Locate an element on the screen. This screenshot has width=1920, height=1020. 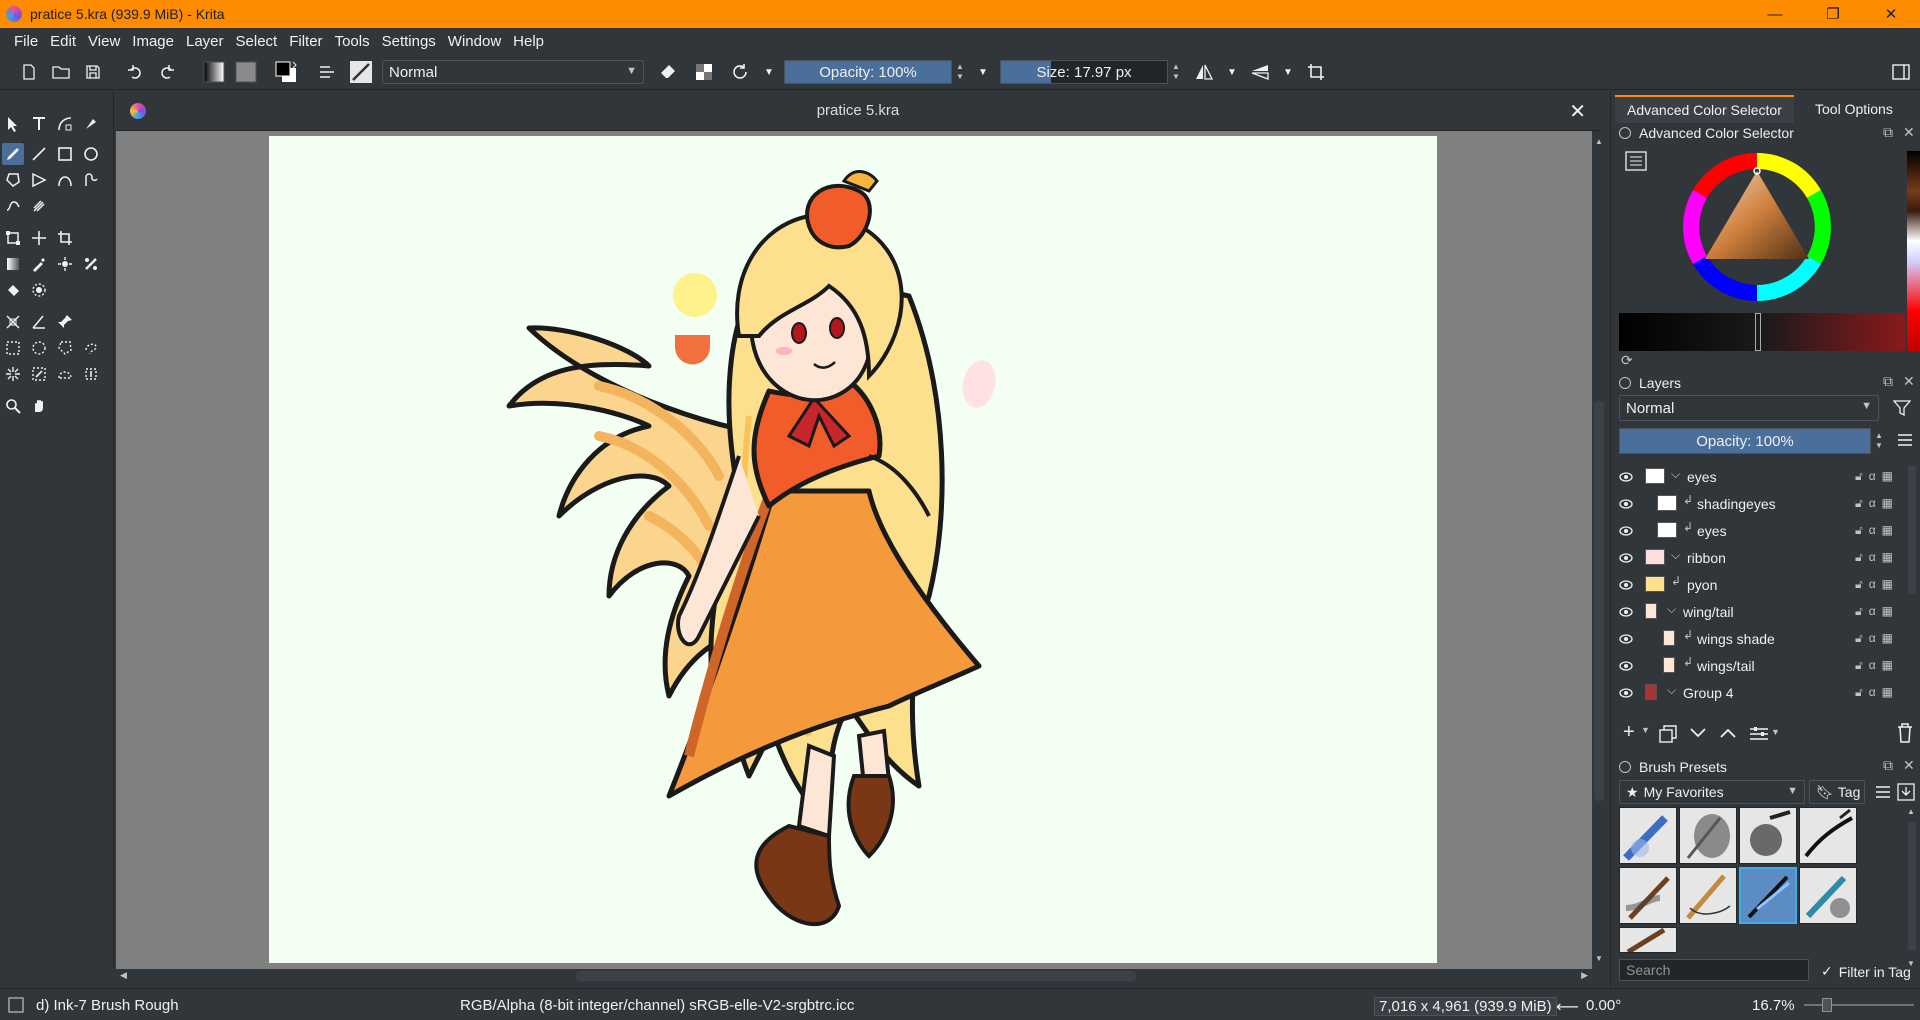
eraser-mode-icon is located at coordinates (668, 72).